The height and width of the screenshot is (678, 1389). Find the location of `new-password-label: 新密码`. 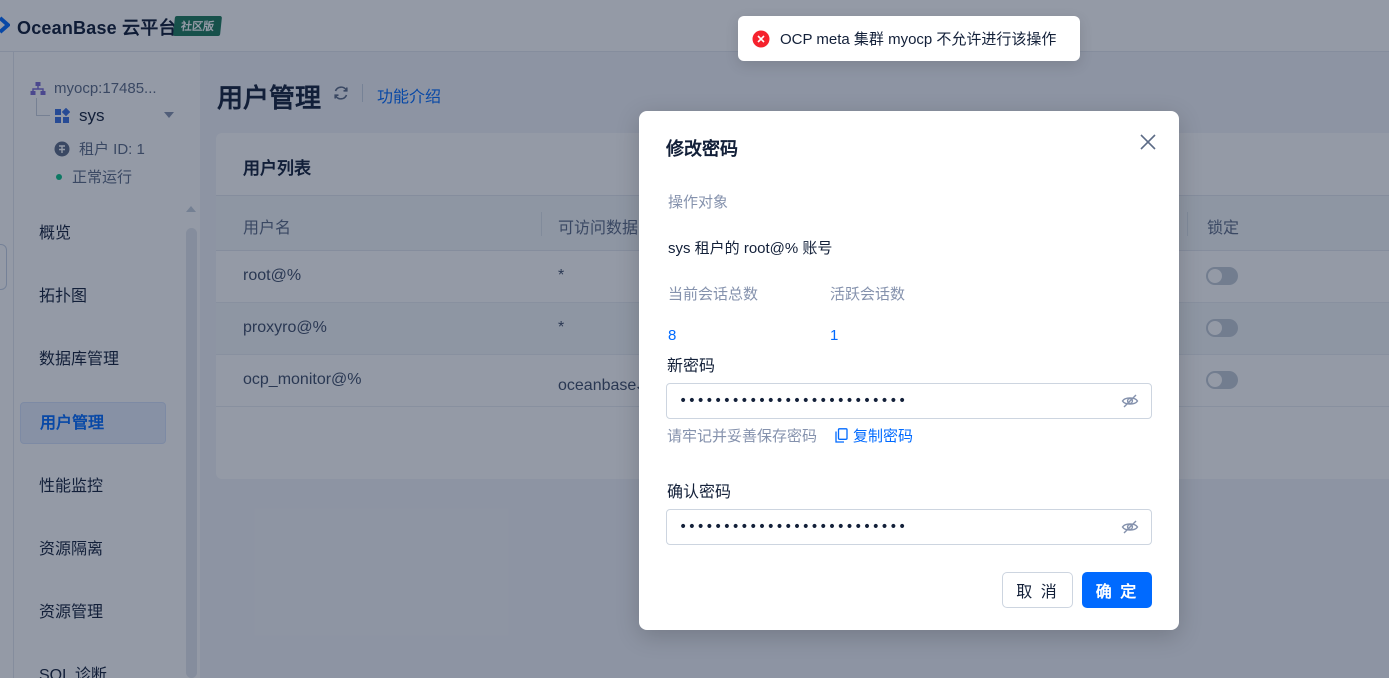

new-password-label: 新密码 is located at coordinates (691, 366).